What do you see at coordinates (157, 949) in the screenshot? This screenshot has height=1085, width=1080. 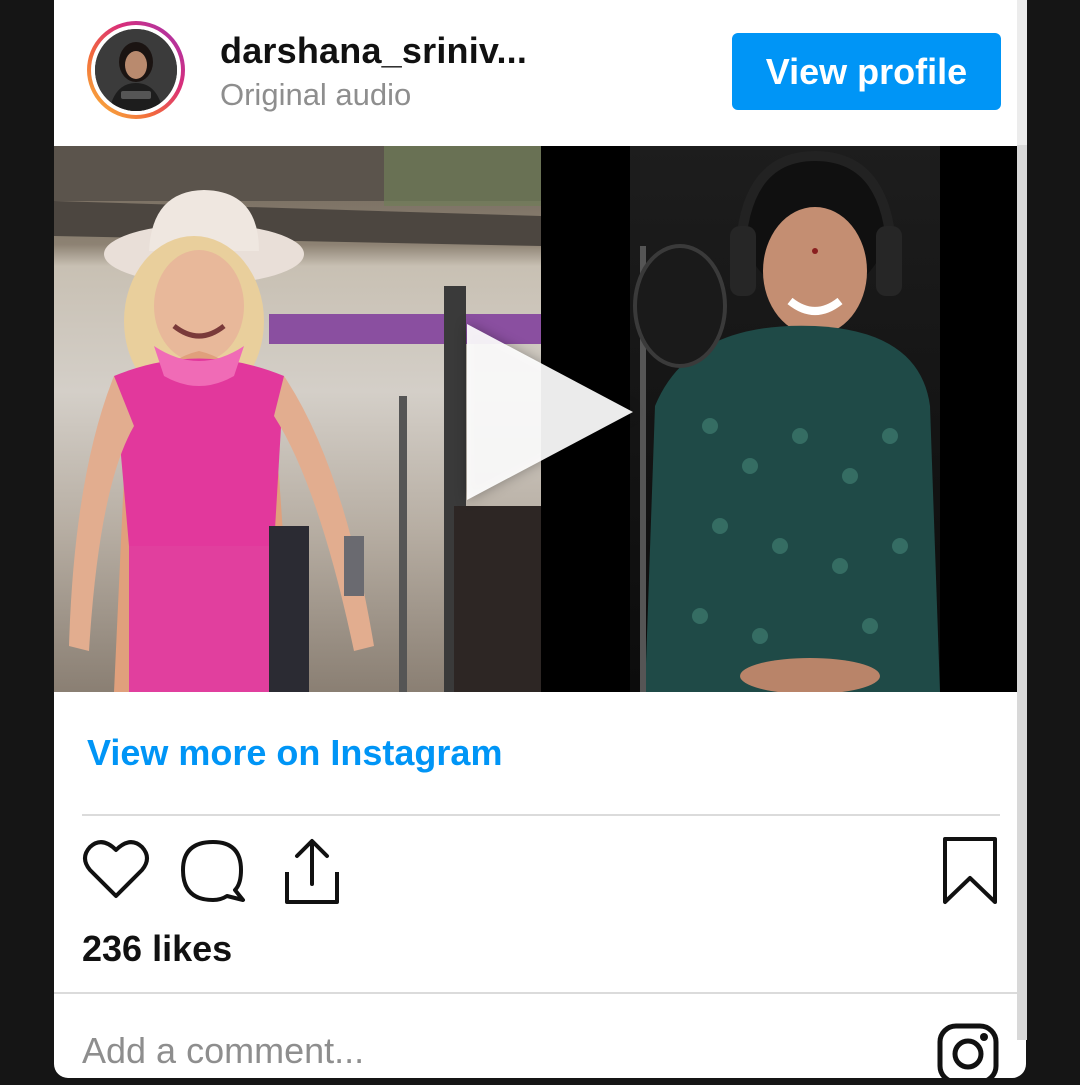 I see `likes-count: 236 likes` at bounding box center [157, 949].